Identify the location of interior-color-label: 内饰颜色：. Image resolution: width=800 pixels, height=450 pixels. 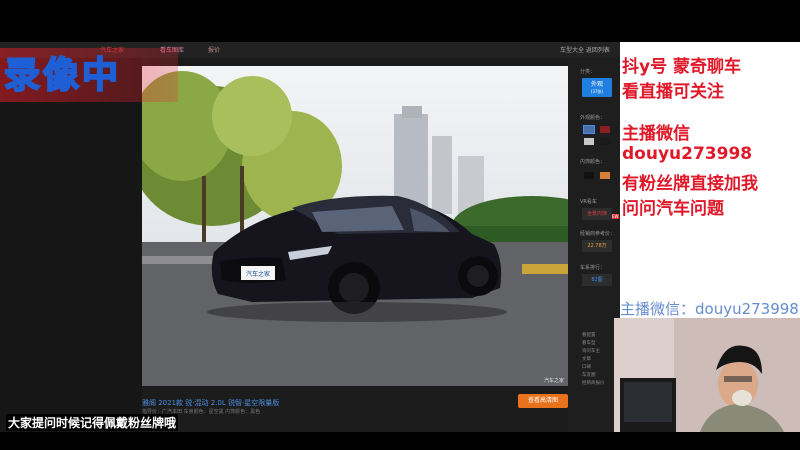
(593, 162).